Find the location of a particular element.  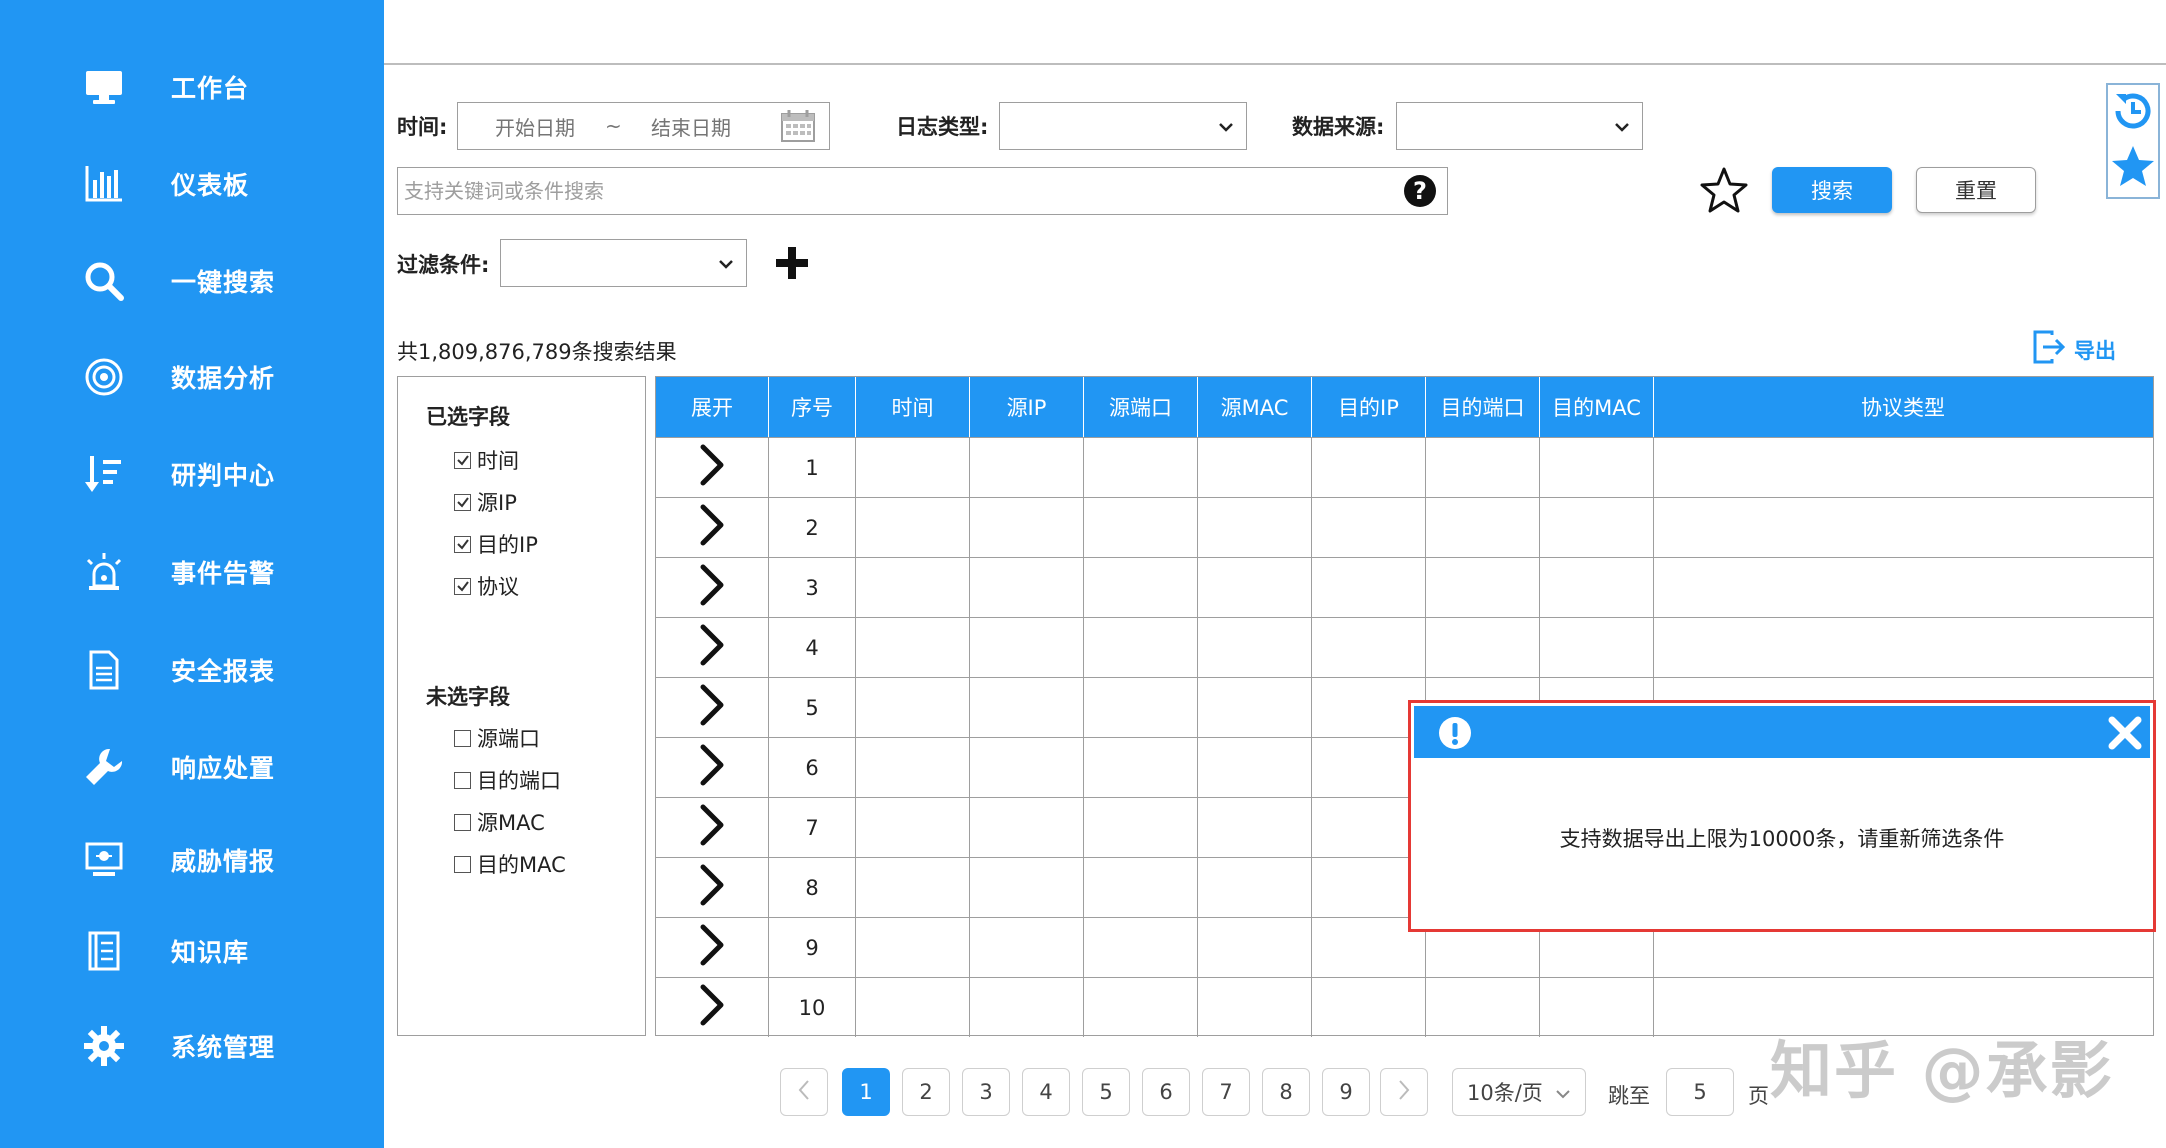

column-header: 目的MAC is located at coordinates (1597, 407).